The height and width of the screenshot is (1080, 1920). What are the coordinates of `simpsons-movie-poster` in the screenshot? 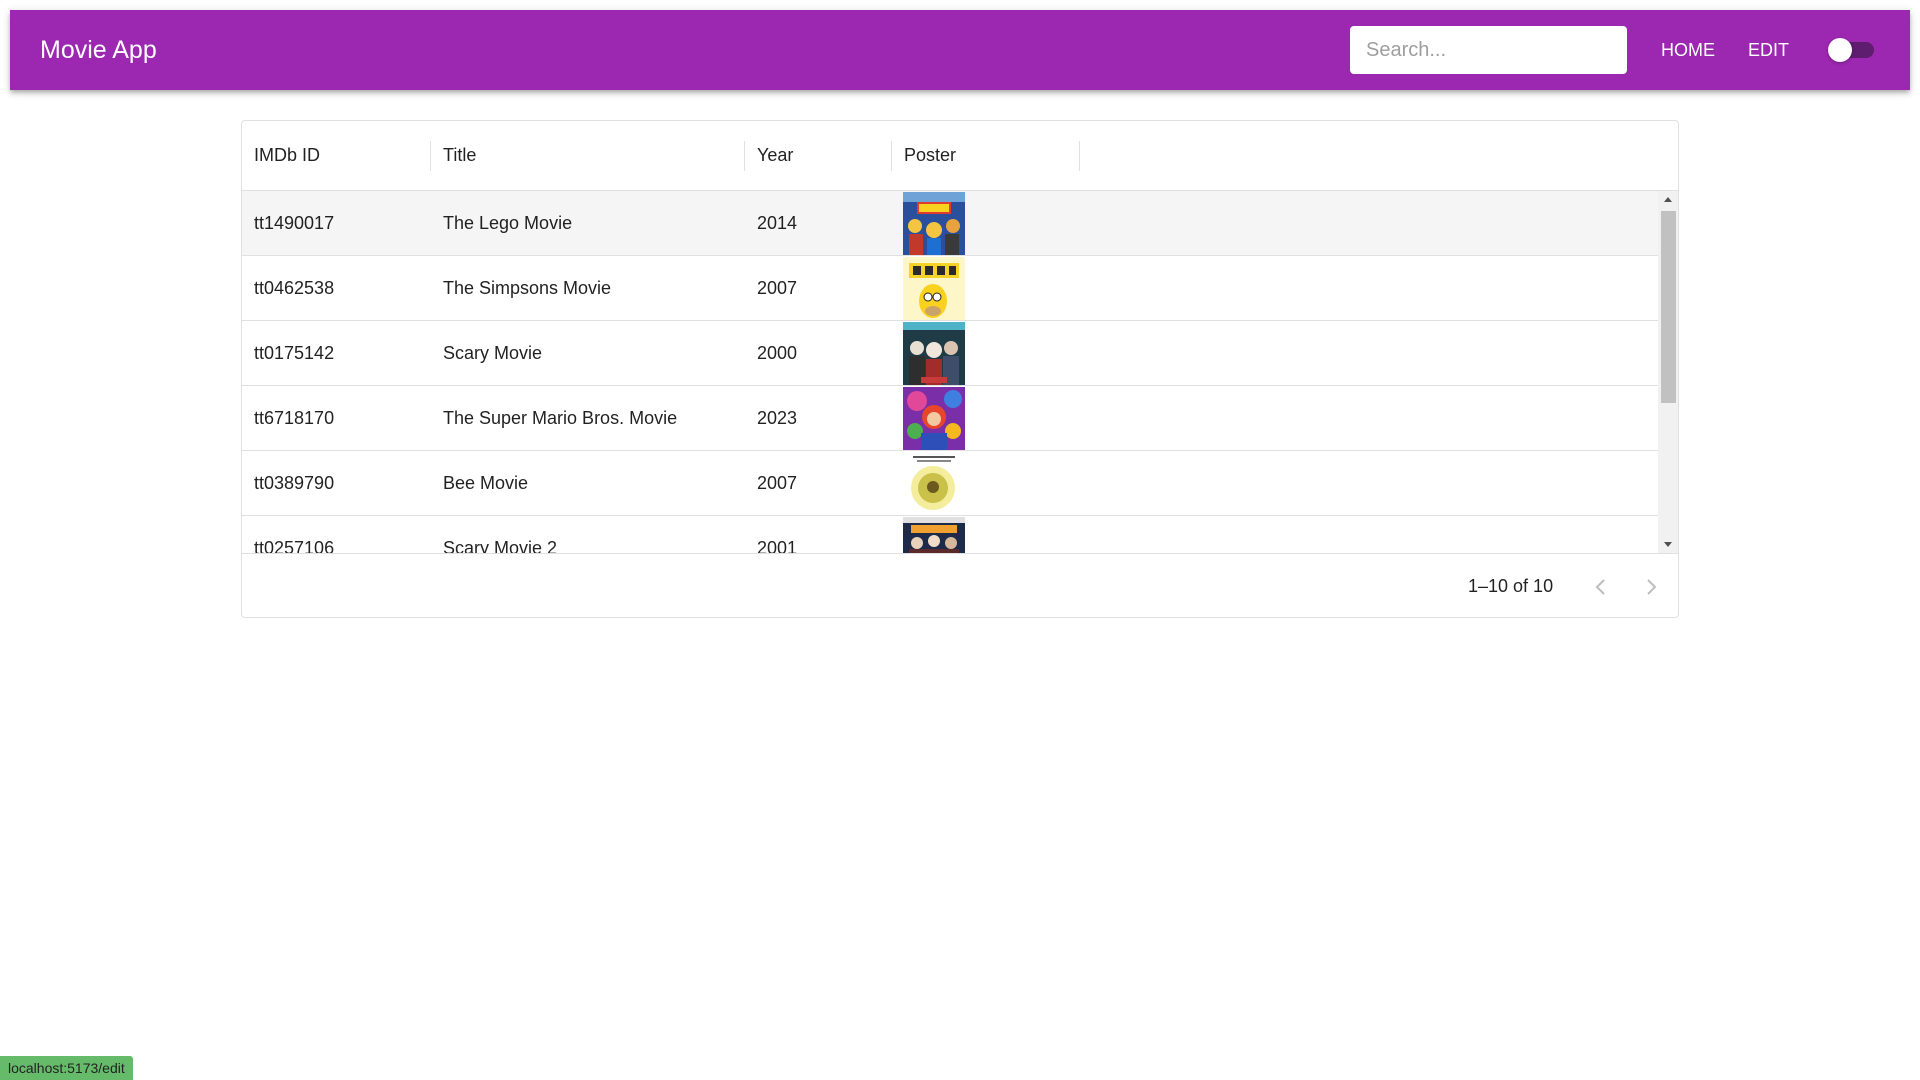 It's located at (934, 288).